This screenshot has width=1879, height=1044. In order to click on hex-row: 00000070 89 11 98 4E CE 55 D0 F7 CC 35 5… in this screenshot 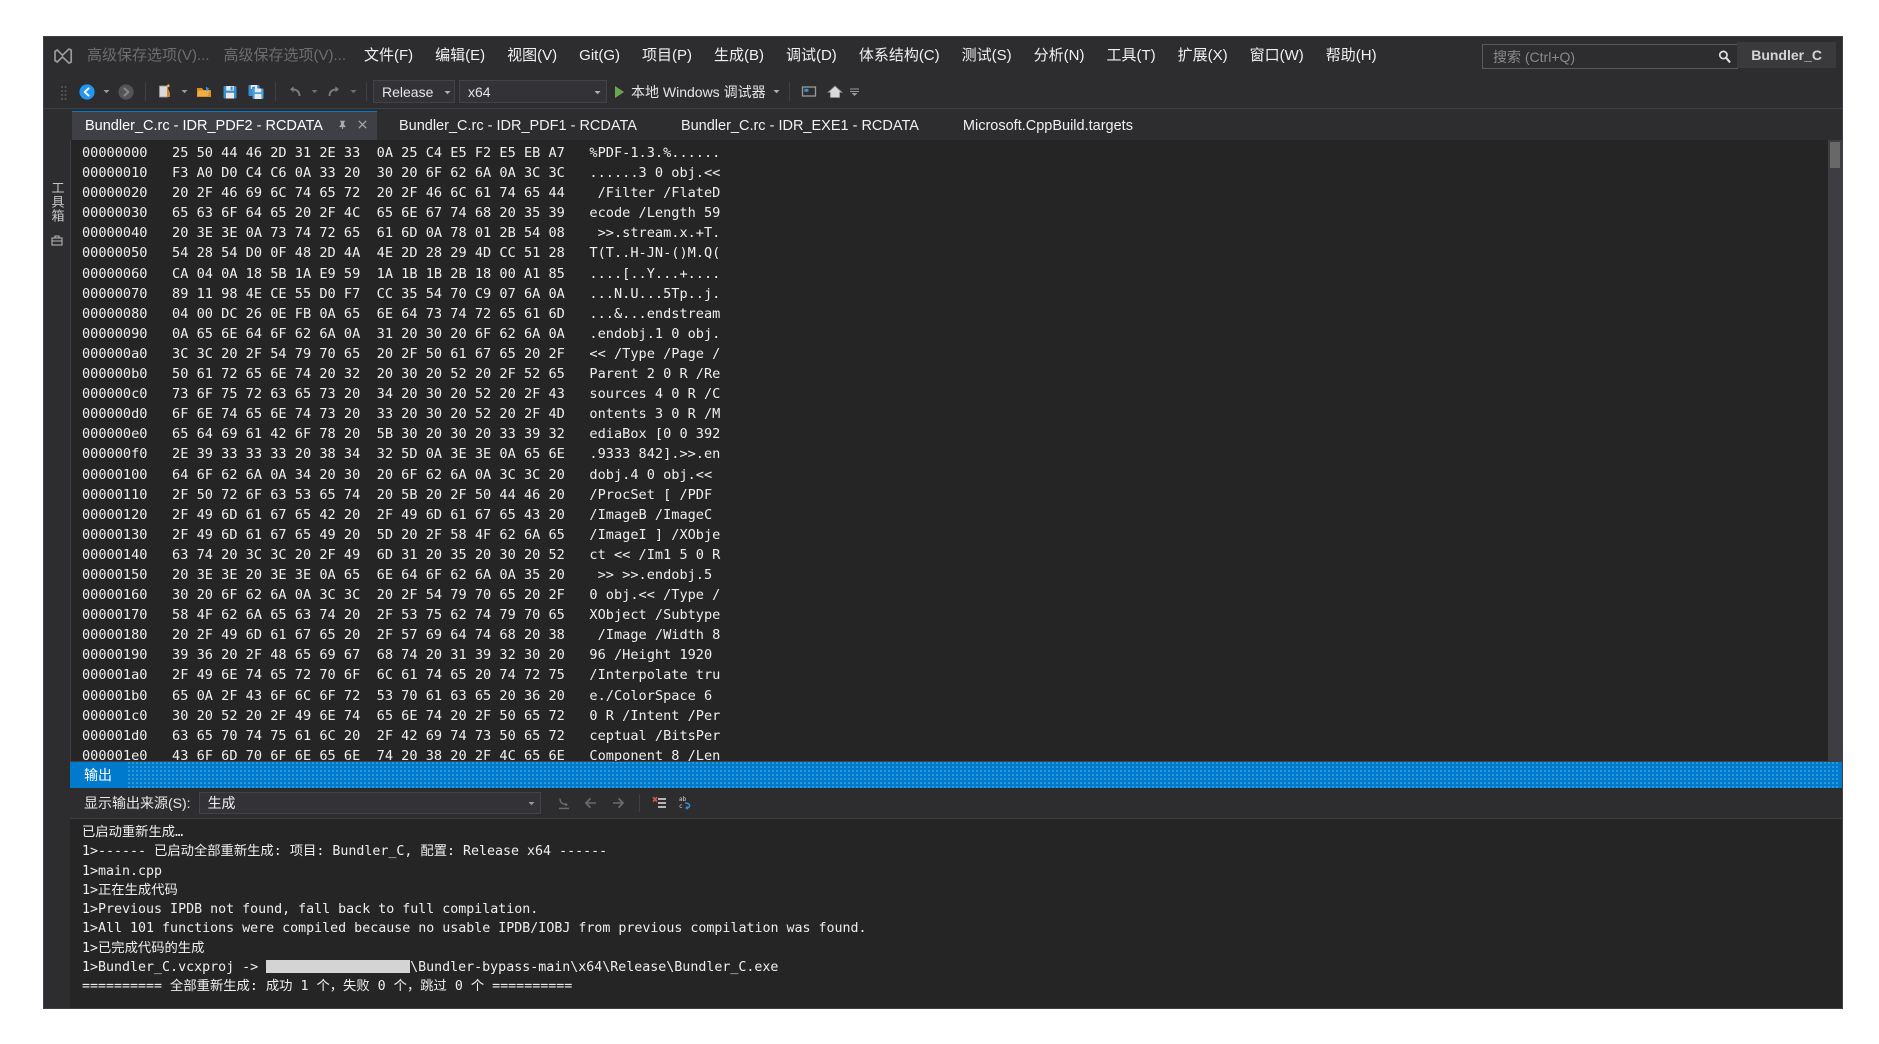, I will do `click(401, 293)`.